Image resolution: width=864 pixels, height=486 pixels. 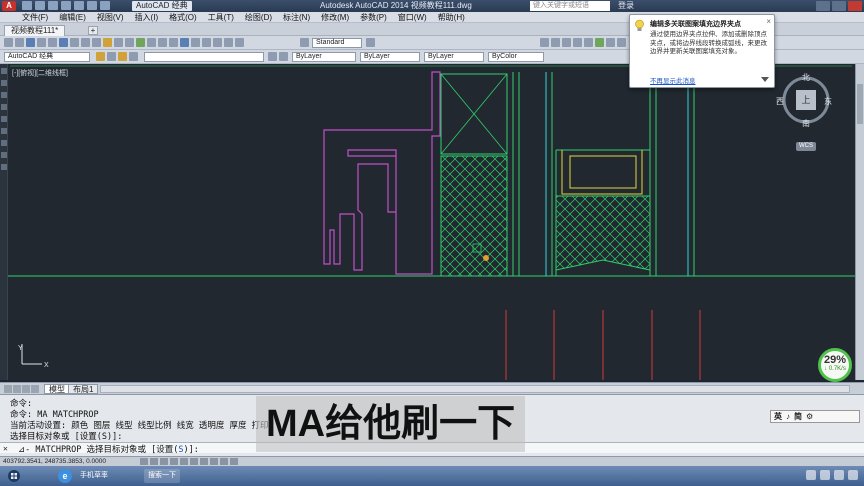 I want to click on viewcube-top-face: 上, so click(x=806, y=100).